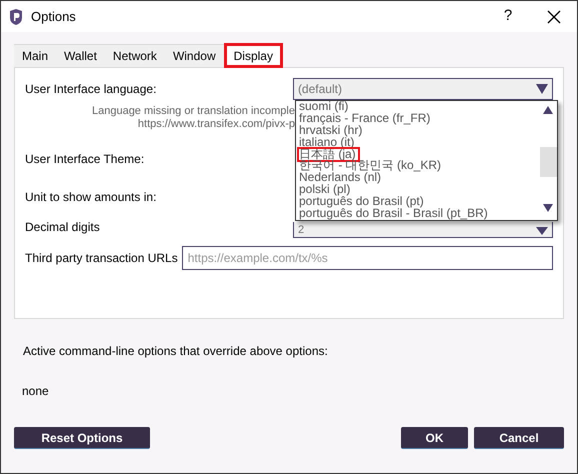 This screenshot has height=474, width=578. I want to click on field-label: Decimal digits, so click(63, 227).